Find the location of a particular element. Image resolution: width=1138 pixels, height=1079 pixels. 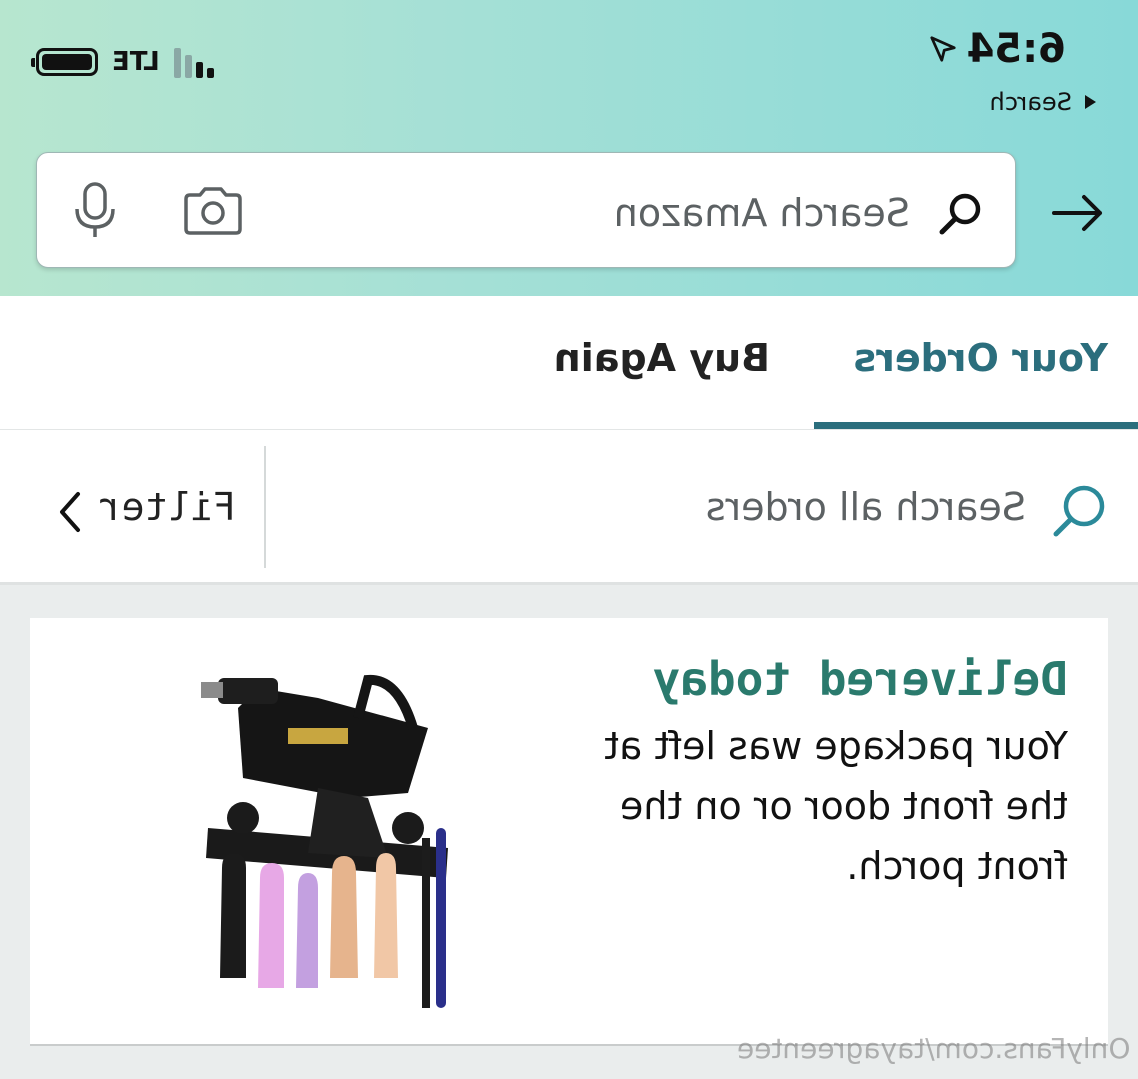

chevron-right-icon is located at coordinates (70, 512).